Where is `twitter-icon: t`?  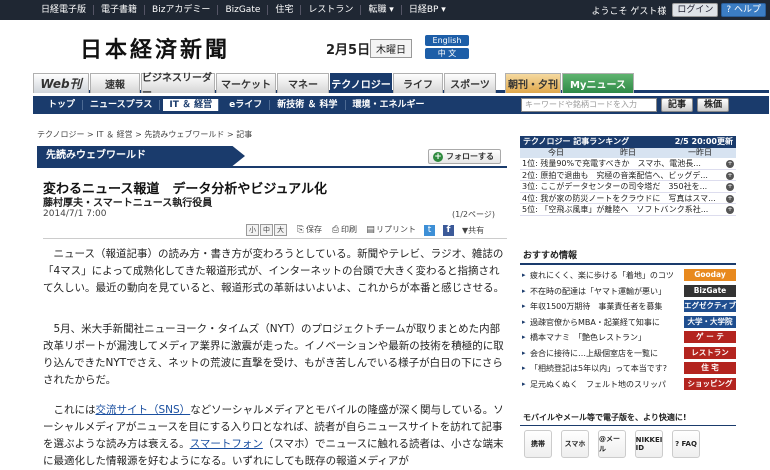
twitter-icon: t is located at coordinates (429, 230).